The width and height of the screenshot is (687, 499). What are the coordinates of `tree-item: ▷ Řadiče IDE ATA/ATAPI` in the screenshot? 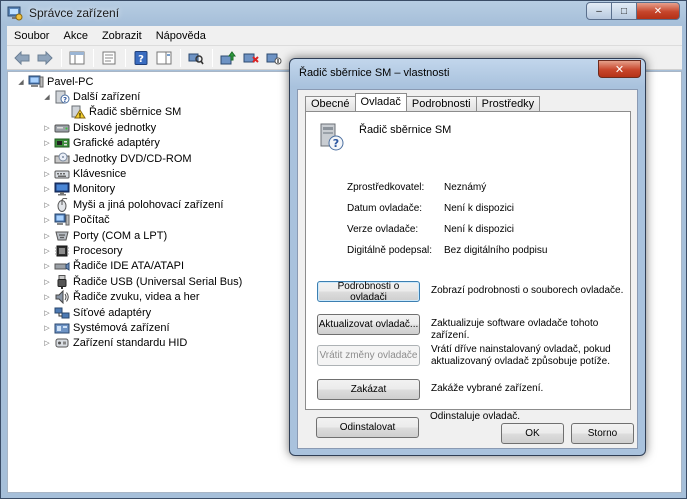 It's located at (129, 266).